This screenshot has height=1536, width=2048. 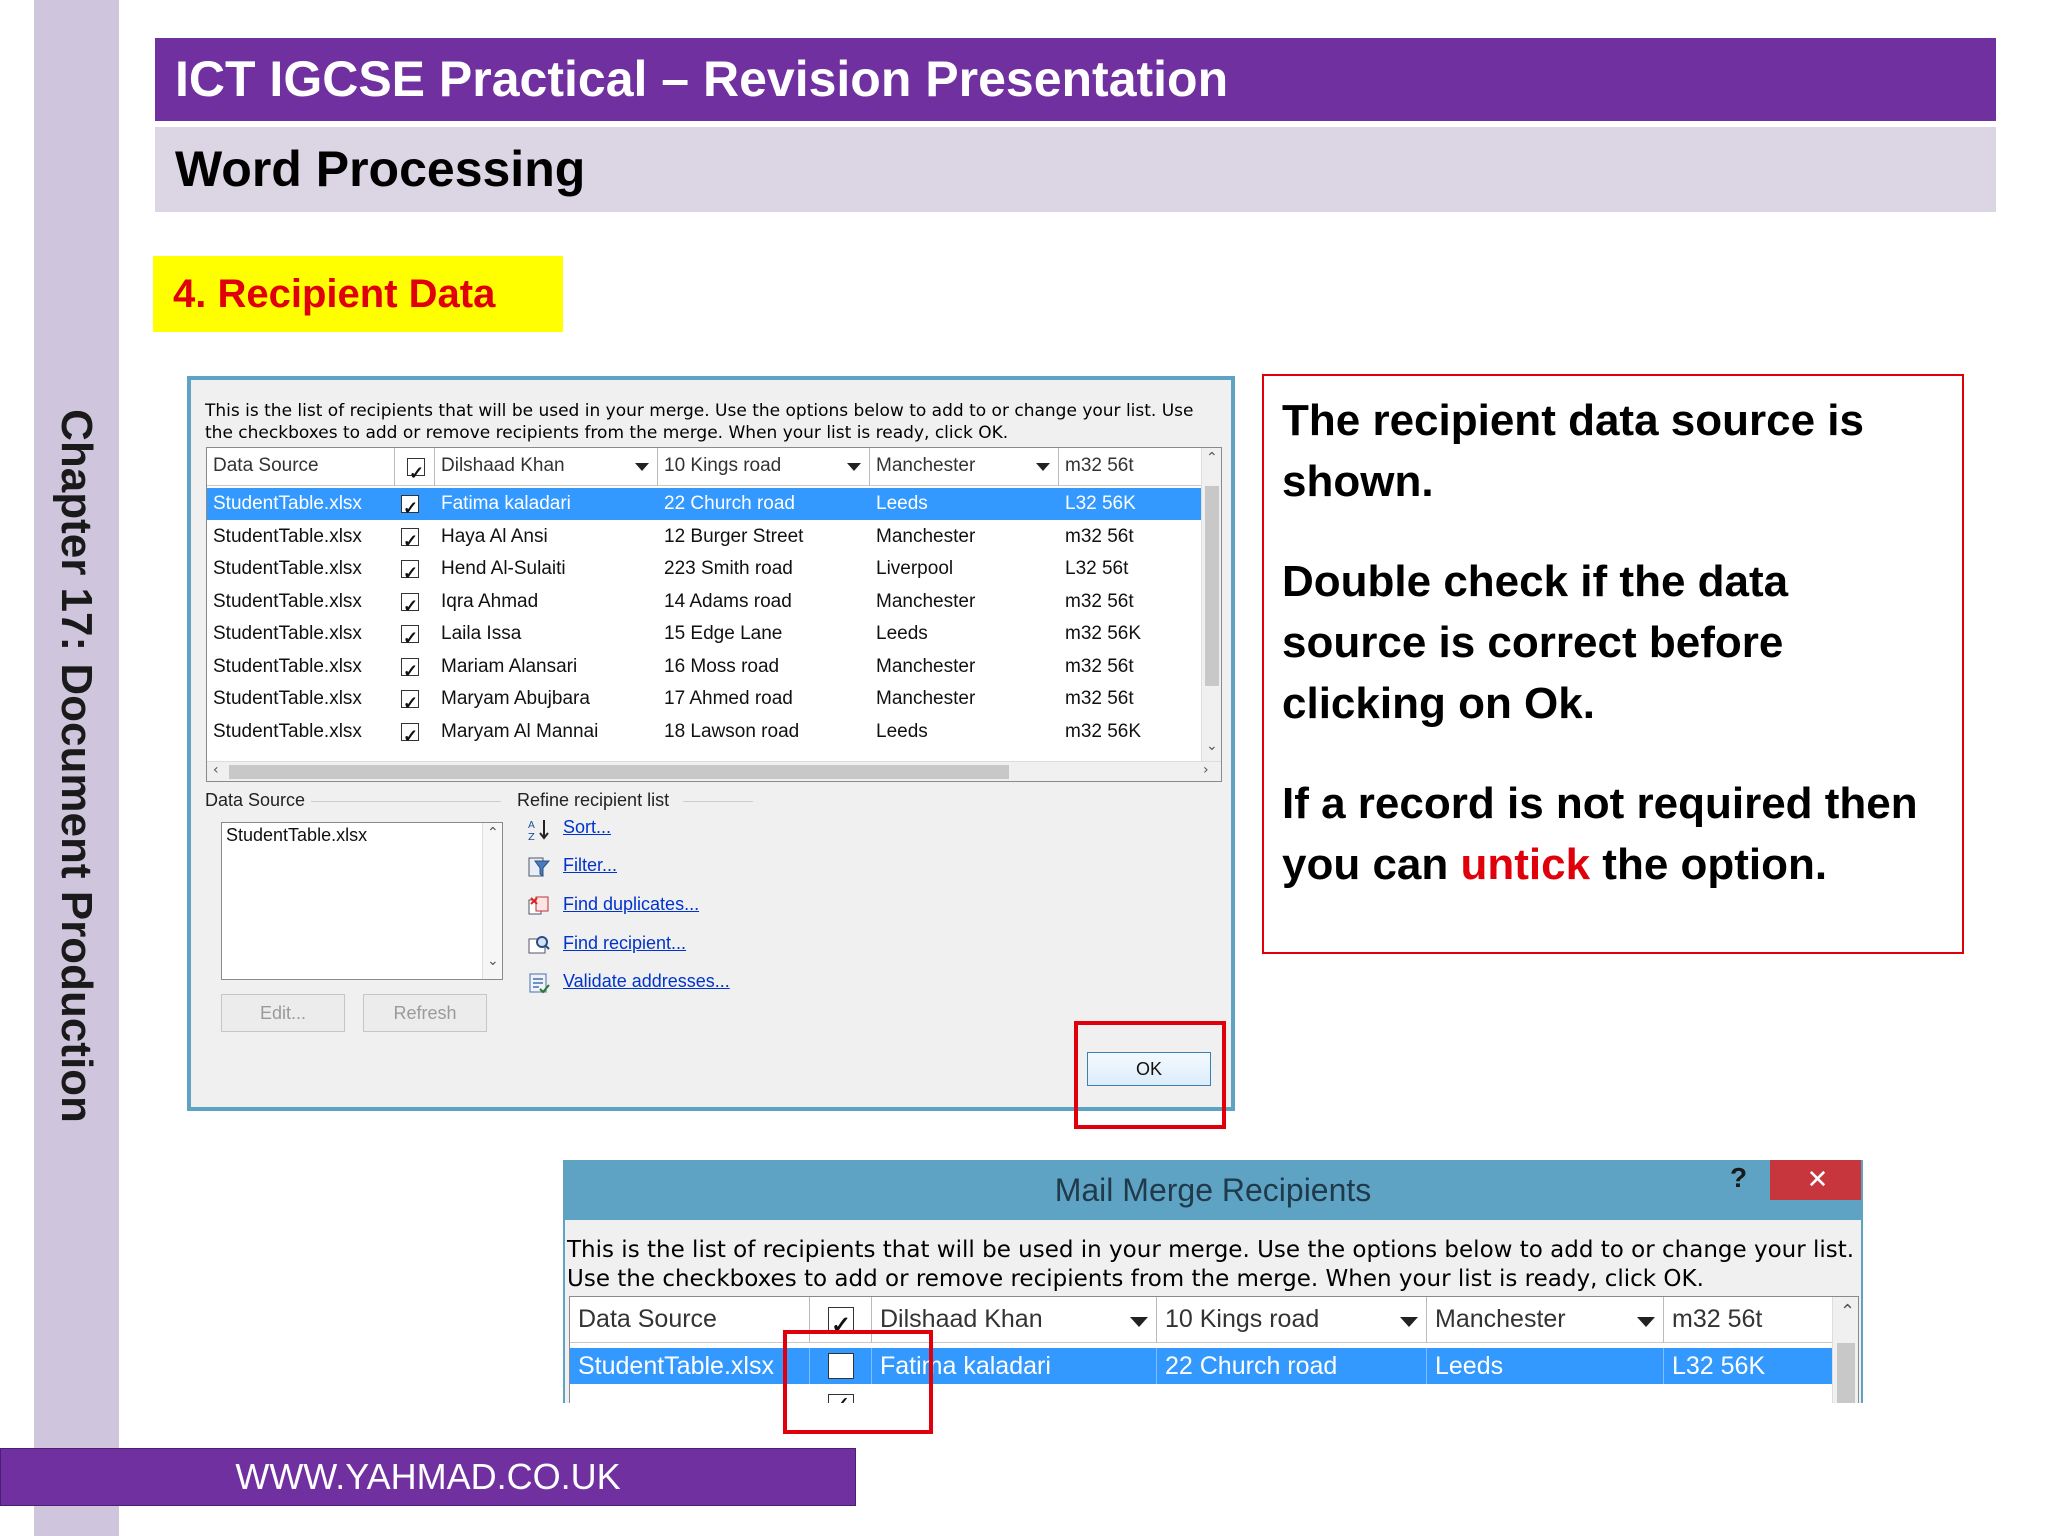 I want to click on scroll-right-icon: ›, so click(x=1206, y=770).